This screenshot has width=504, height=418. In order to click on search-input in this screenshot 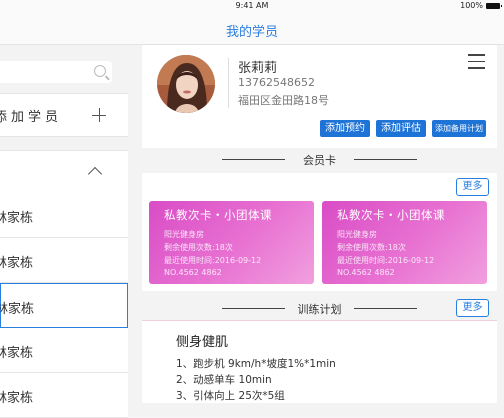, I will do `click(56, 72)`.